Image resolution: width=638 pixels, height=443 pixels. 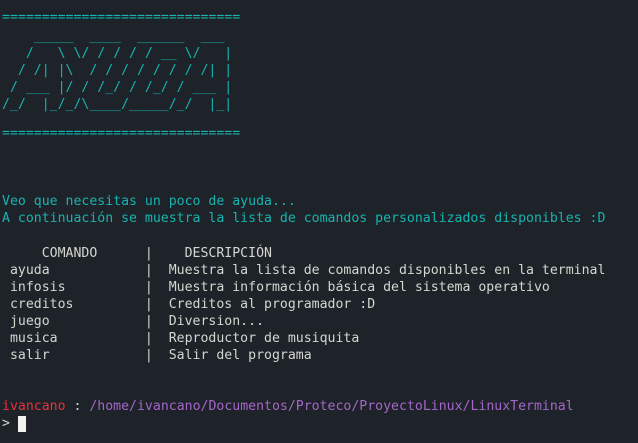 What do you see at coordinates (22, 424) in the screenshot?
I see `text-cursor` at bounding box center [22, 424].